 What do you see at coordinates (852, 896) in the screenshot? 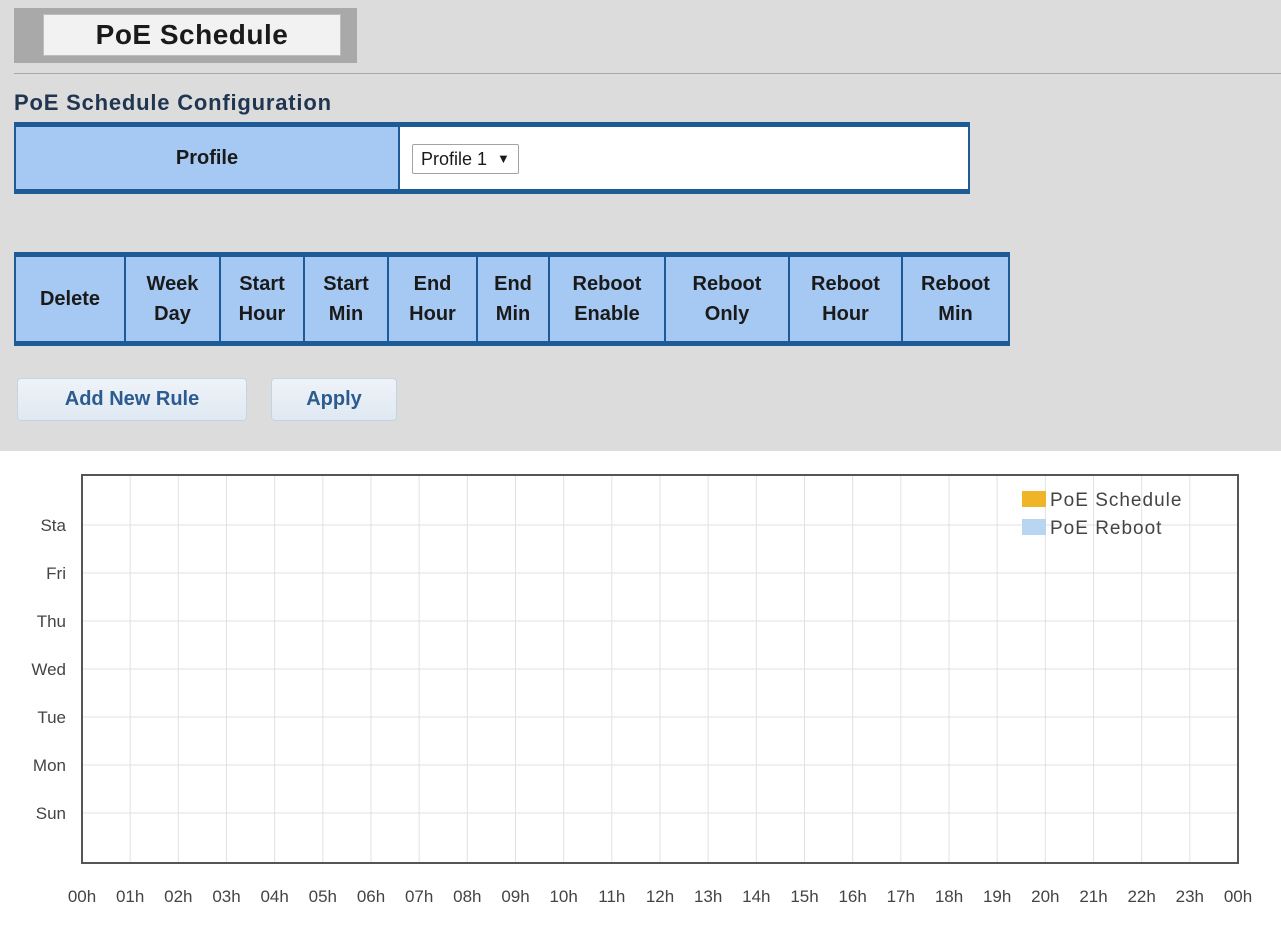
I see `x-tick-label: 16h` at bounding box center [852, 896].